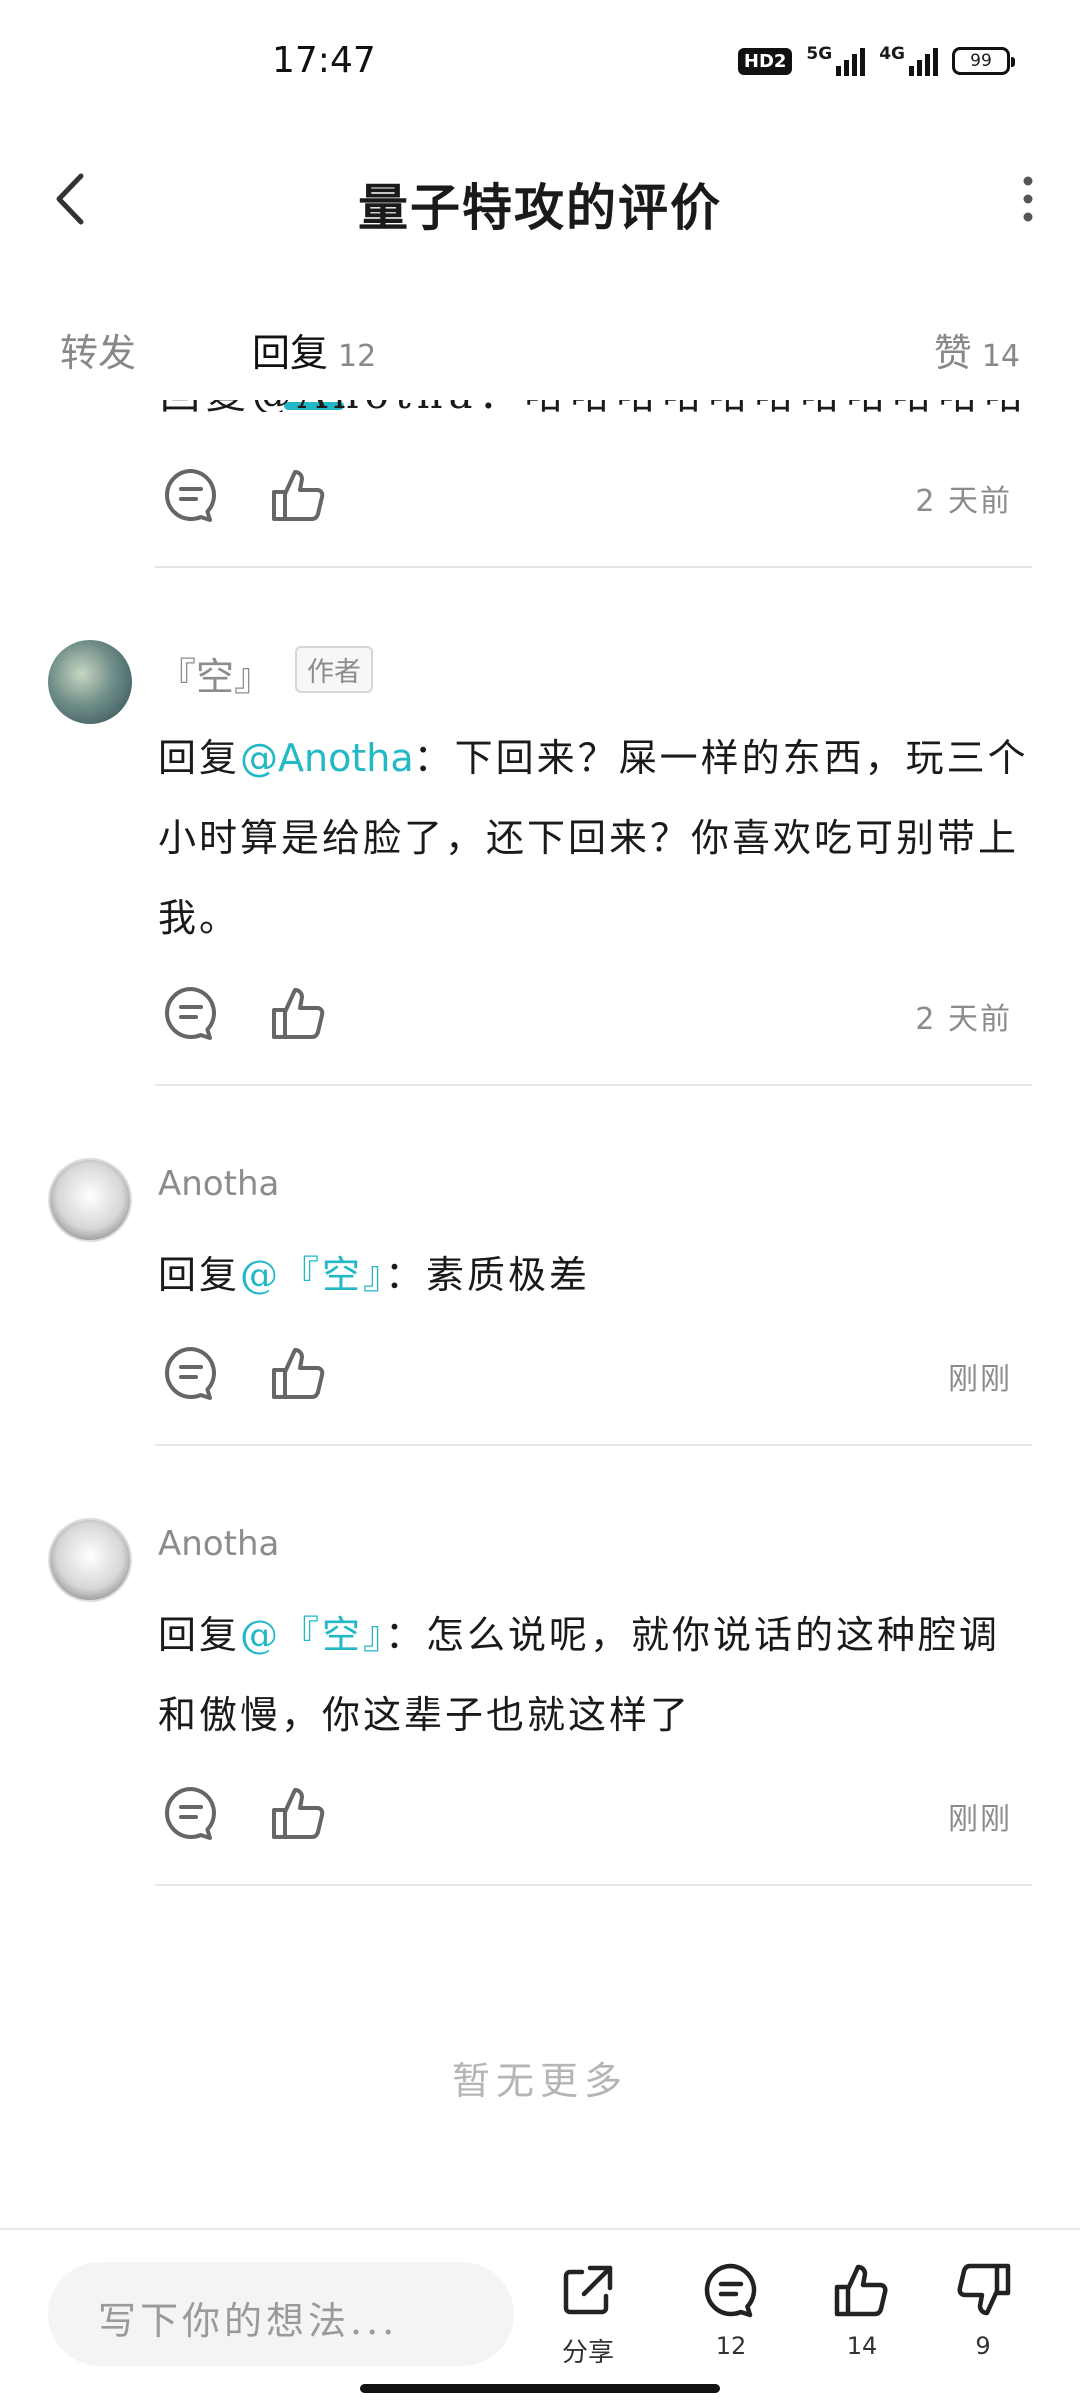  What do you see at coordinates (1000, 356) in the screenshot?
I see `tab-like-count: 14` at bounding box center [1000, 356].